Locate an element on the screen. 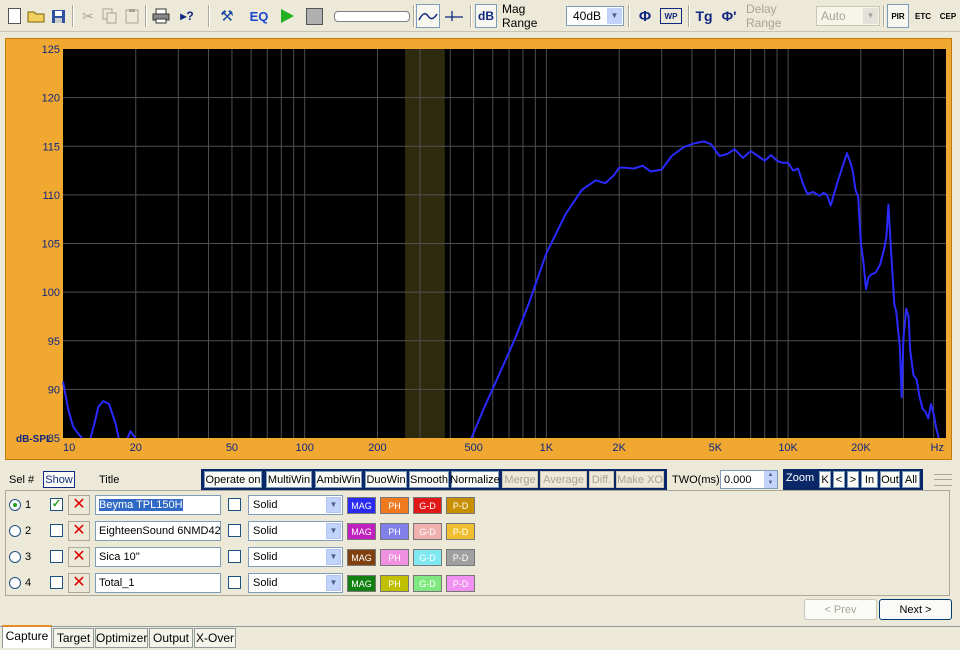  zoom-in-button: In is located at coordinates (869, 479).